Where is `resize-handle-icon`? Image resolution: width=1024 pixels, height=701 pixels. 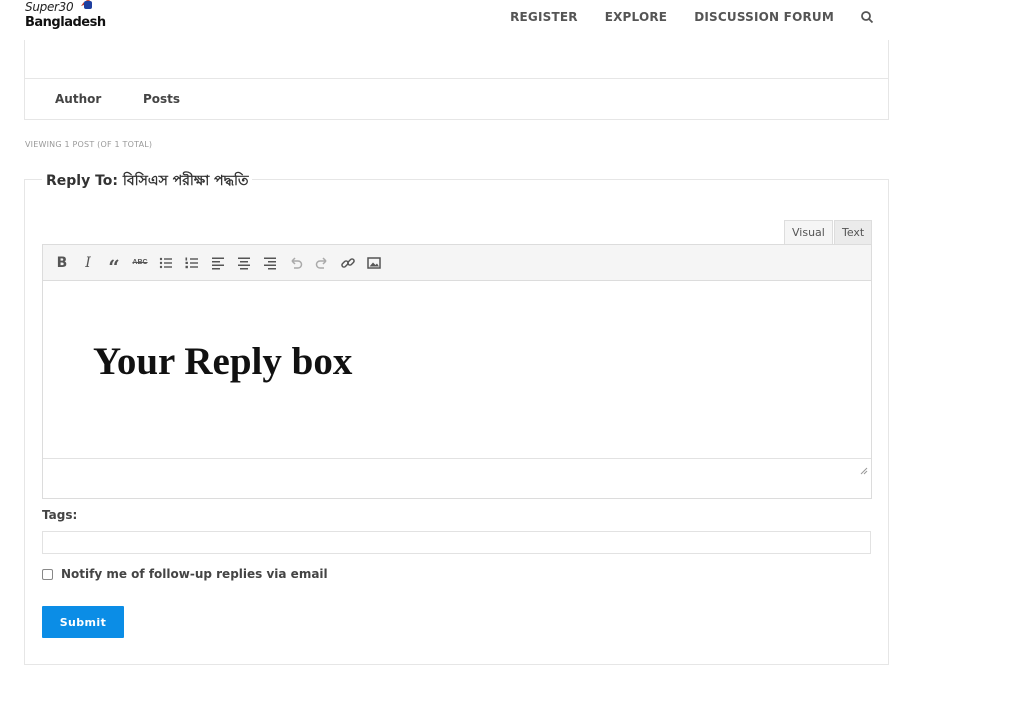 resize-handle-icon is located at coordinates (864, 471).